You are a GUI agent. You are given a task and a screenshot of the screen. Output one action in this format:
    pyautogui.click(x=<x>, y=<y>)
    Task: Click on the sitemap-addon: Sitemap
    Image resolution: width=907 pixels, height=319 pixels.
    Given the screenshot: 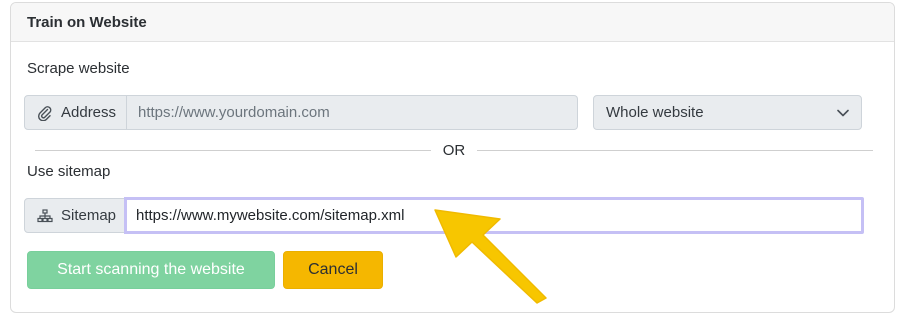 What is the action you would take?
    pyautogui.click(x=74, y=215)
    